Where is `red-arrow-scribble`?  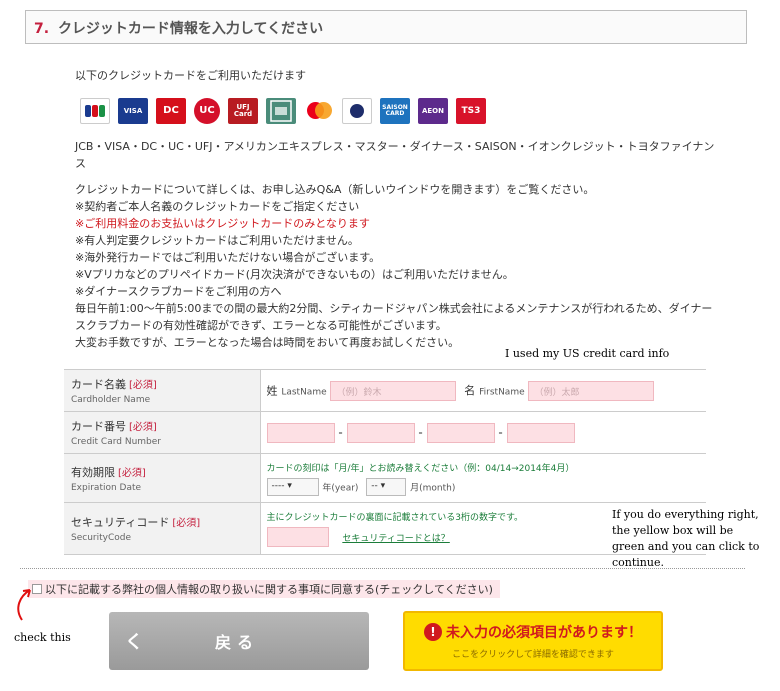 red-arrow-scribble is located at coordinates (24, 605).